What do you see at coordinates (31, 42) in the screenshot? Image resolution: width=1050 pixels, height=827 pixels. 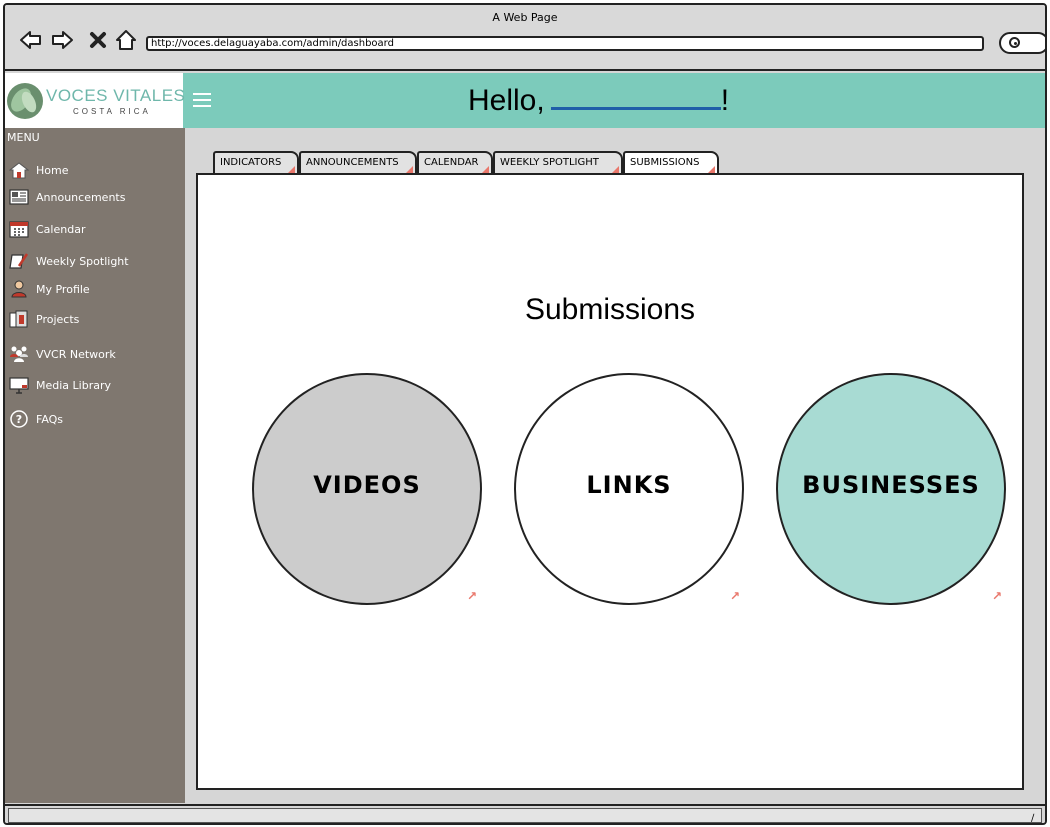 I see `back-arrow-icon` at bounding box center [31, 42].